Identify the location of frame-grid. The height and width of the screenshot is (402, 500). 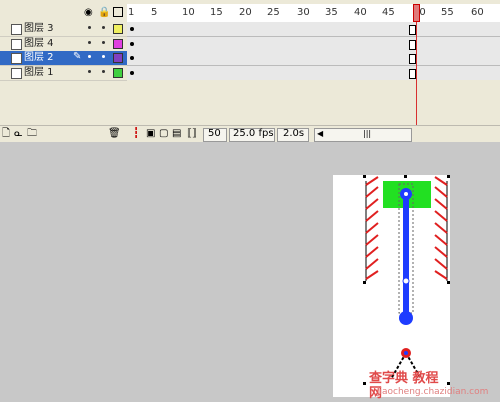
(313, 51).